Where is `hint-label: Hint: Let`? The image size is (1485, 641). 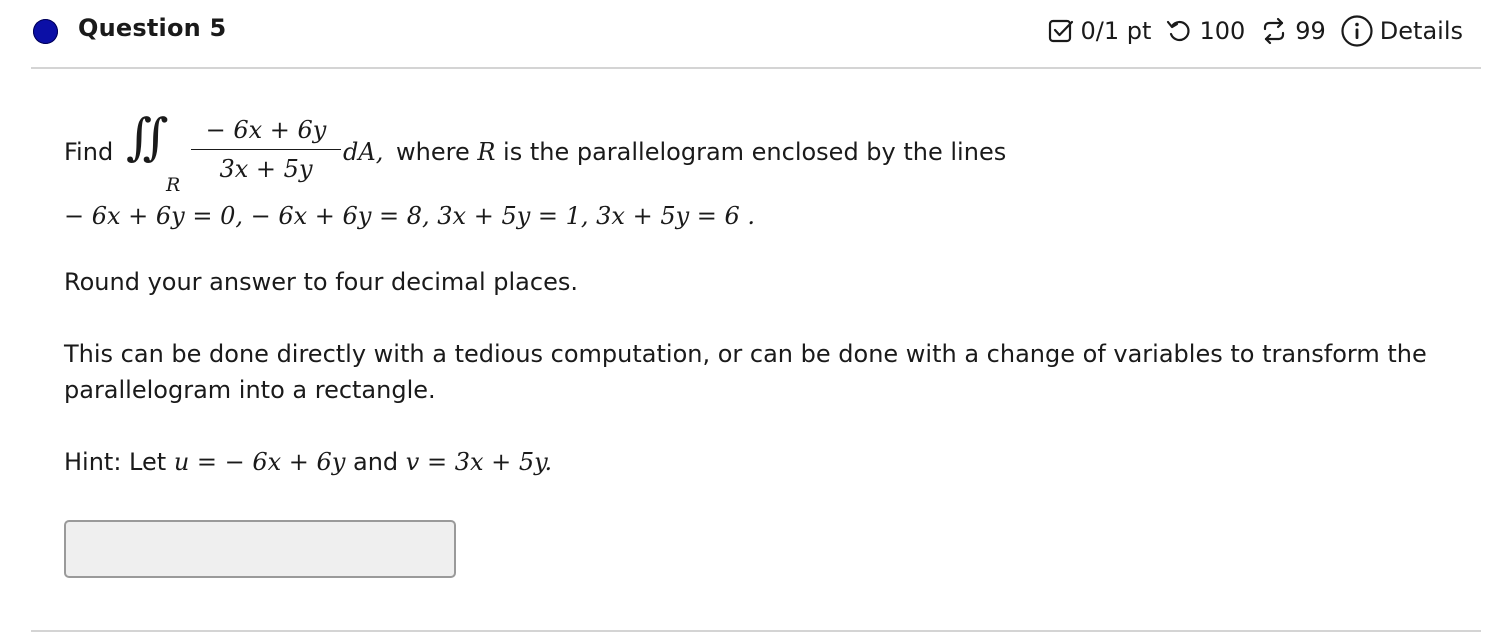
hint-label: Hint: Let is located at coordinates (119, 462).